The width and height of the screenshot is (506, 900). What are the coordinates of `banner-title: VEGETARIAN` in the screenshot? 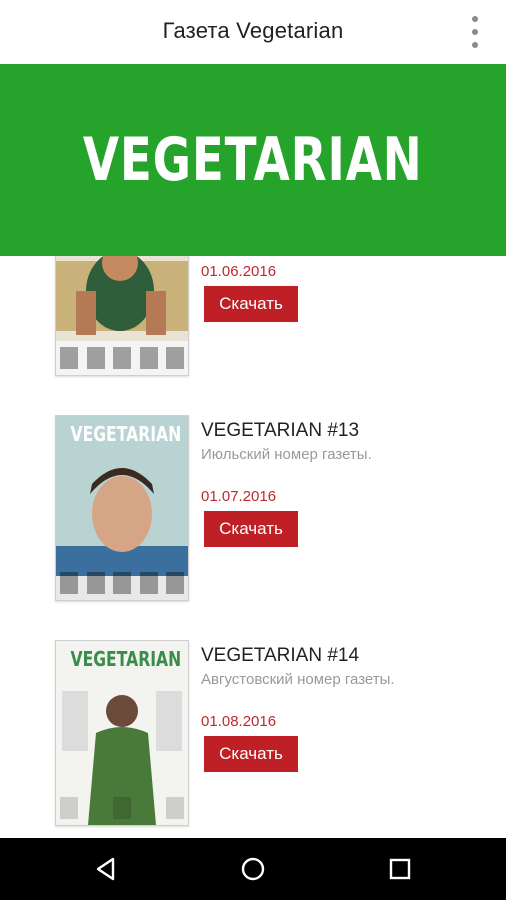 It's located at (253, 160).